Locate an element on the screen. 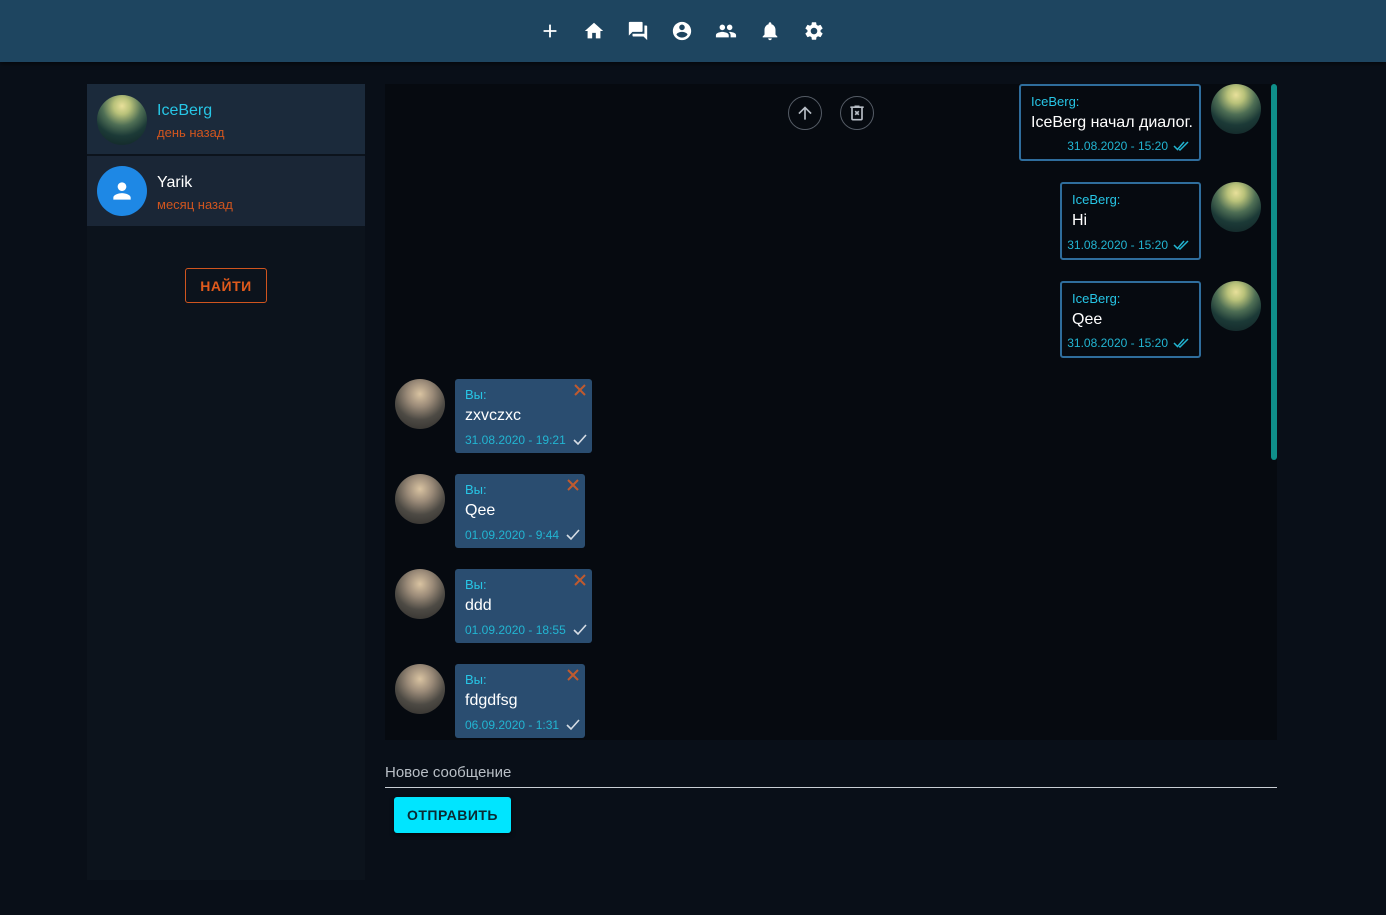 The height and width of the screenshot is (915, 1386). home-icon is located at coordinates (594, 31).